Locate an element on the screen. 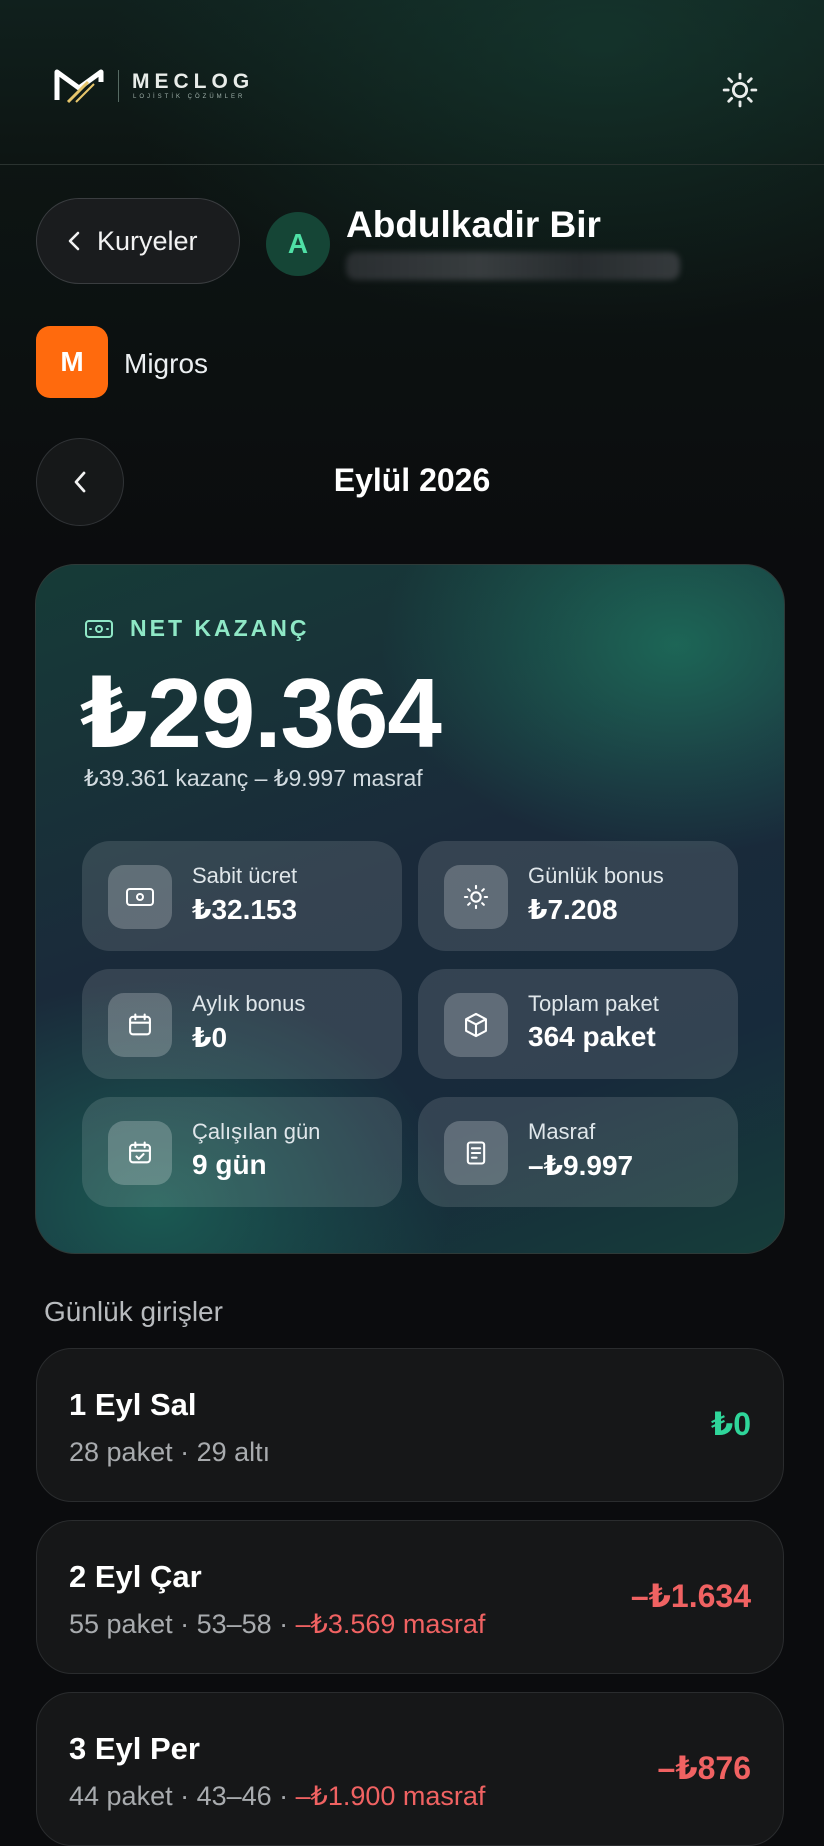  courier-name: Abdulkadir Bir is located at coordinates (473, 224).